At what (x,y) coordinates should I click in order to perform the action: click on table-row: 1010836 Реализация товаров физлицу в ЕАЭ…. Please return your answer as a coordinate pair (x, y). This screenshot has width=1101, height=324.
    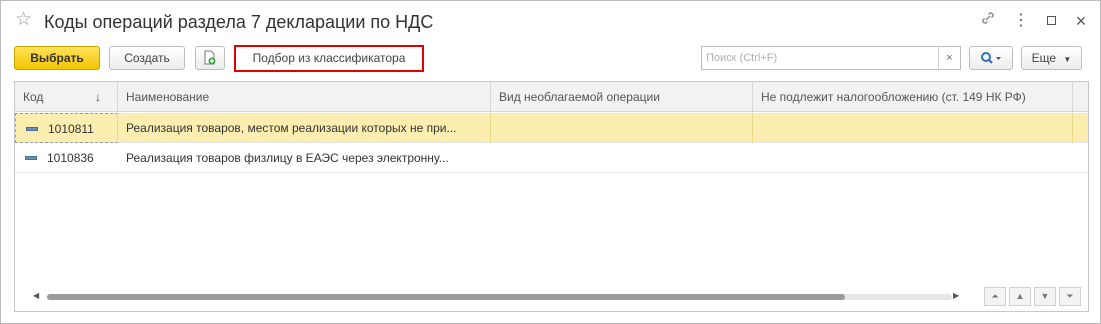
    Looking at the image, I should click on (551, 158).